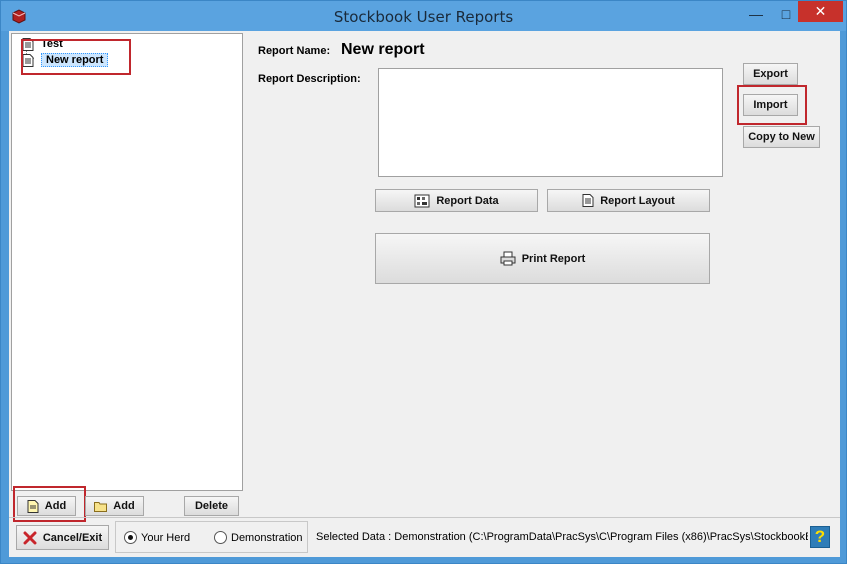  What do you see at coordinates (124, 506) in the screenshot?
I see `add-folder-button-label: Add` at bounding box center [124, 506].